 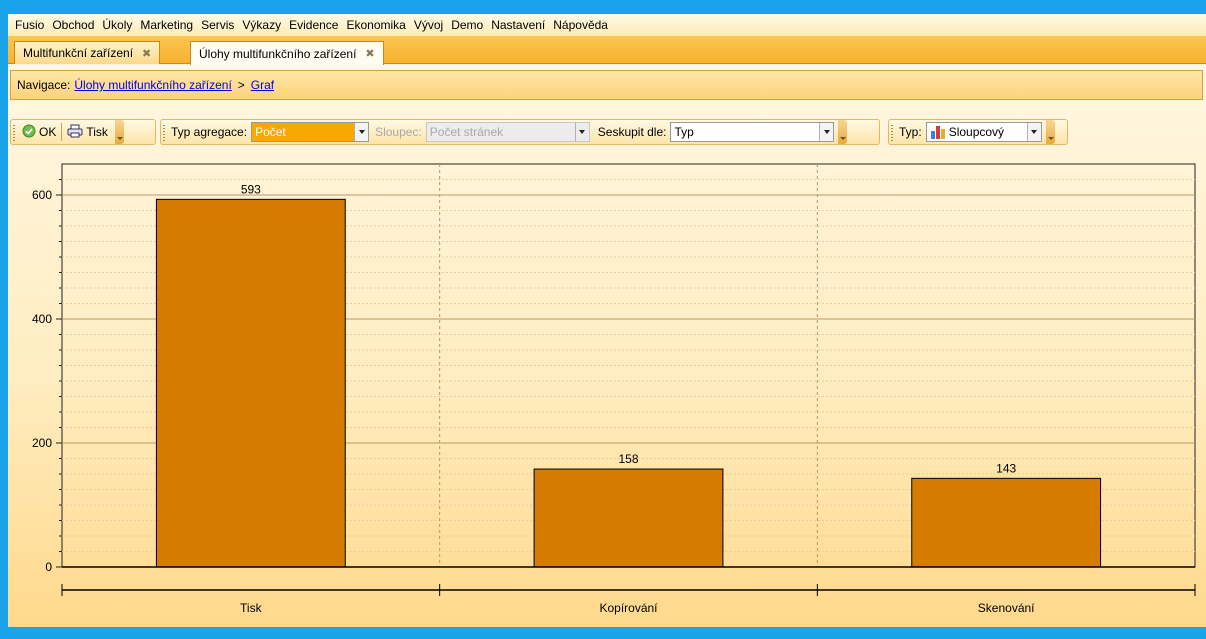 I want to click on x-tick-label: Skenování, so click(x=1006, y=608).